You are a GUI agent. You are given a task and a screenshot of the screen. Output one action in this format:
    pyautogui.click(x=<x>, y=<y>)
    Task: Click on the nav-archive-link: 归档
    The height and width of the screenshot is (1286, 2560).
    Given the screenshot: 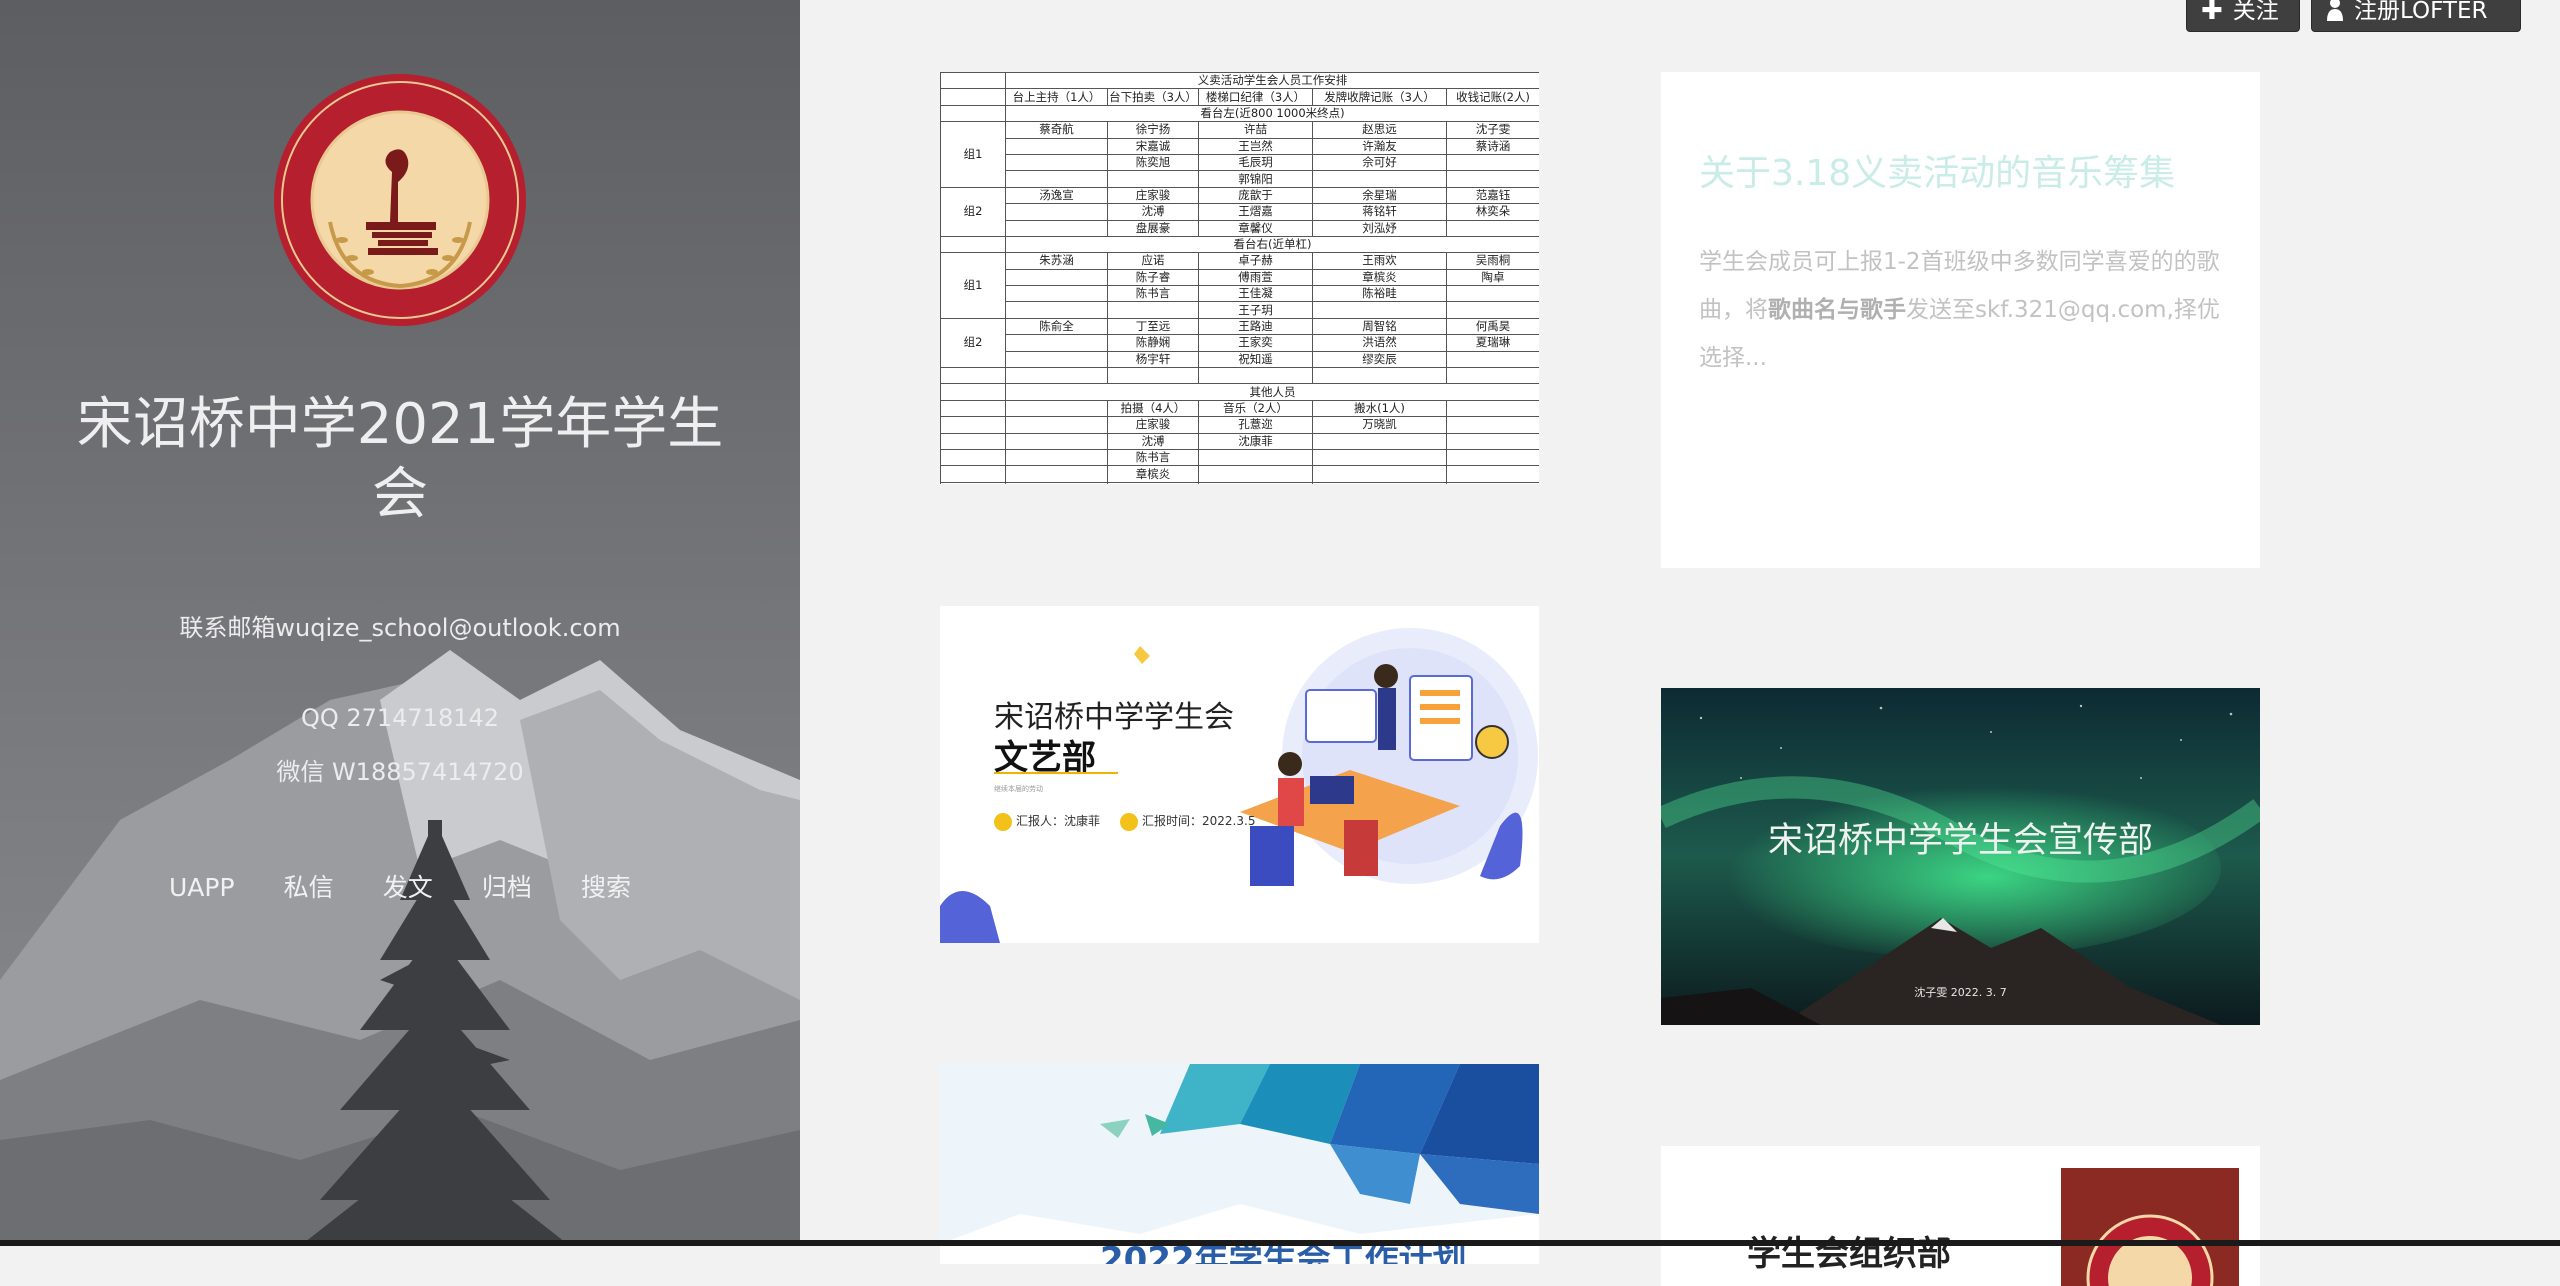 What is the action you would take?
    pyautogui.click(x=507, y=886)
    